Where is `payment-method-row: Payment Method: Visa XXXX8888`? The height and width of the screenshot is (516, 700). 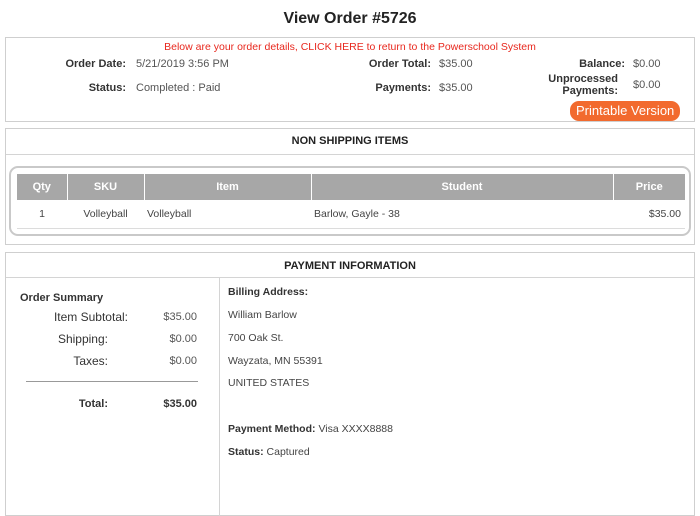 payment-method-row: Payment Method: Visa XXXX8888 is located at coordinates (310, 429).